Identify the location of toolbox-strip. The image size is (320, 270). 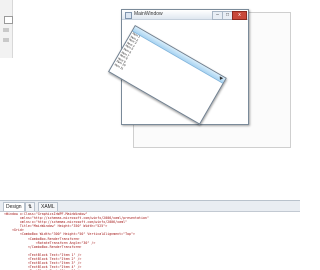
(6, 29).